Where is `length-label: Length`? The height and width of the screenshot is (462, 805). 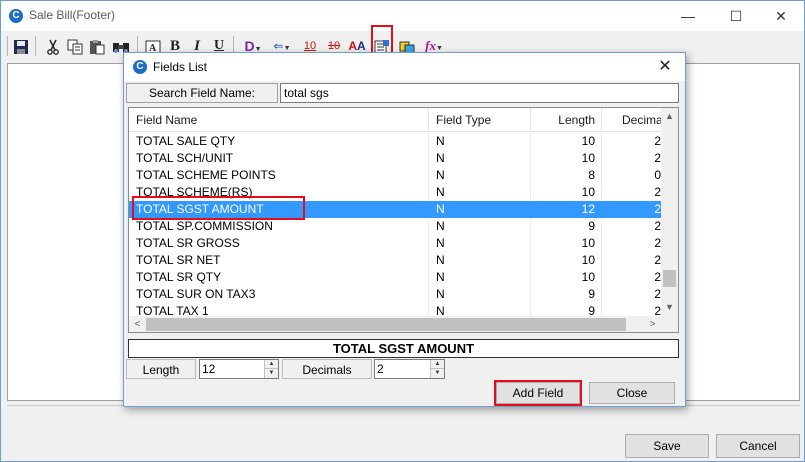
length-label: Length is located at coordinates (161, 369).